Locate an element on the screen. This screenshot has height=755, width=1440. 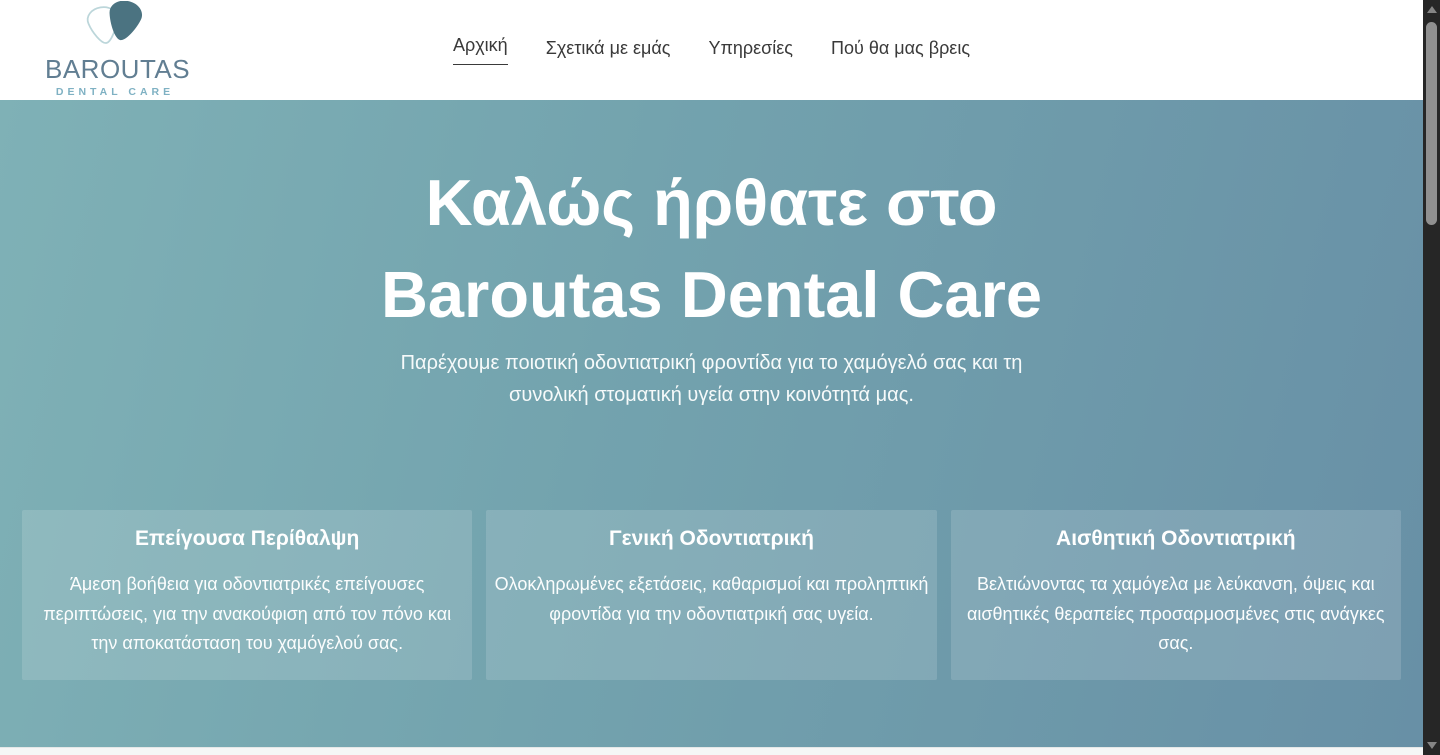
brand-logo: BAROUTAS DENTAL CARE is located at coordinates (118, 50).